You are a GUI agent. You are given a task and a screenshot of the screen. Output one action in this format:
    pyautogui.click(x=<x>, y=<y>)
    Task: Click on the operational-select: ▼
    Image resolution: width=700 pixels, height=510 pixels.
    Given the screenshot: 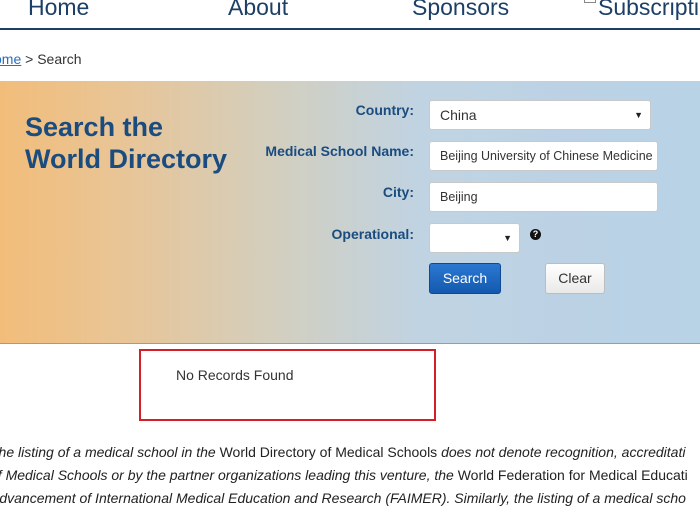 What is the action you would take?
    pyautogui.click(x=474, y=238)
    